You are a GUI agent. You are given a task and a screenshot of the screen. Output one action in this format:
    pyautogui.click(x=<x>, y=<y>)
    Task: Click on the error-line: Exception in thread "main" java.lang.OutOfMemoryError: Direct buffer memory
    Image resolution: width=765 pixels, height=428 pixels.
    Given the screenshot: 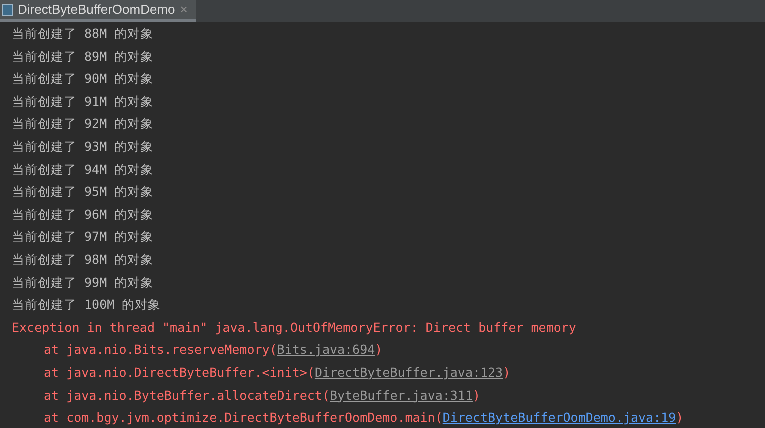 What is the action you would take?
    pyautogui.click(x=295, y=327)
    